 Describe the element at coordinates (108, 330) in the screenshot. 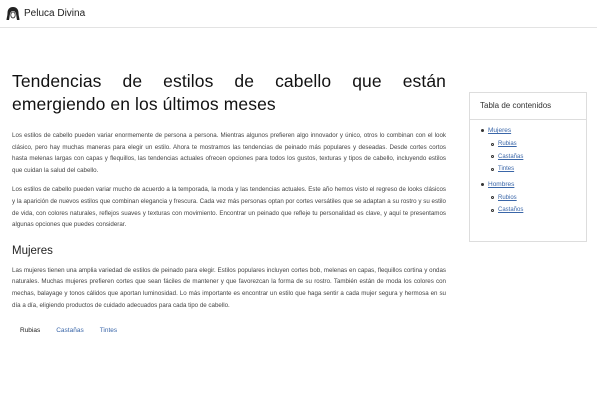

I see `tab-tintes: Tintes` at that location.